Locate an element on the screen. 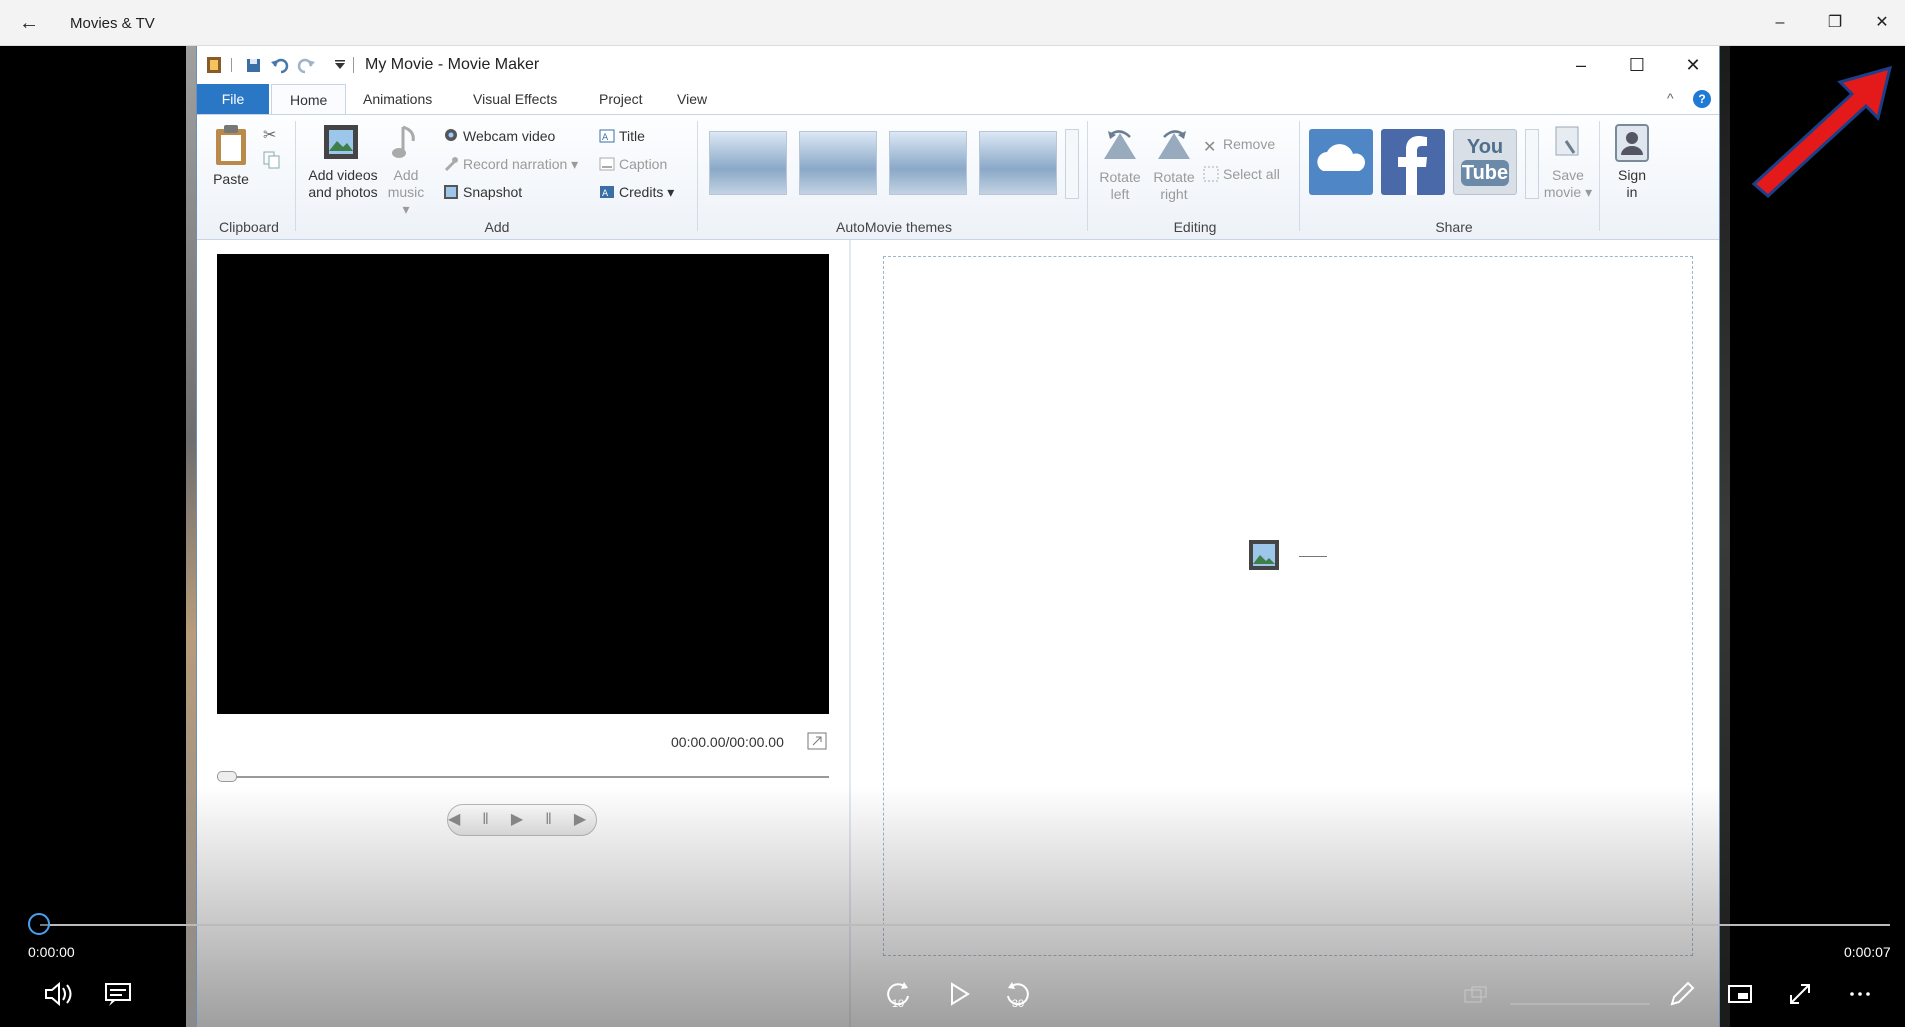 Image resolution: width=1905 pixels, height=1027 pixels. caption-icon is located at coordinates (607, 164).